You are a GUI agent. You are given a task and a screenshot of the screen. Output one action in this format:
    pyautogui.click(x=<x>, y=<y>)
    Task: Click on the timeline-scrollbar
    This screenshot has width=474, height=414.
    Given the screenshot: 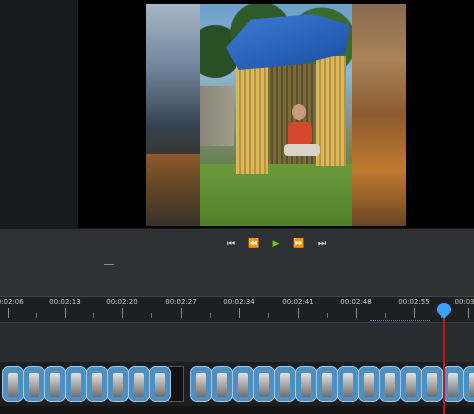 What is the action you would take?
    pyautogui.click(x=237, y=410)
    